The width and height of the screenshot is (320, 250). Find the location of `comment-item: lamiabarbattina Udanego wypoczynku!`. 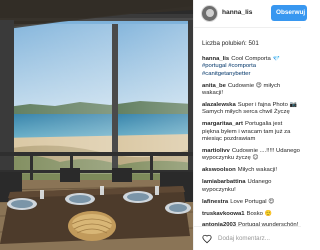

comment-item: lamiabarbattina Udanego wypoczynku! is located at coordinates (251, 186).